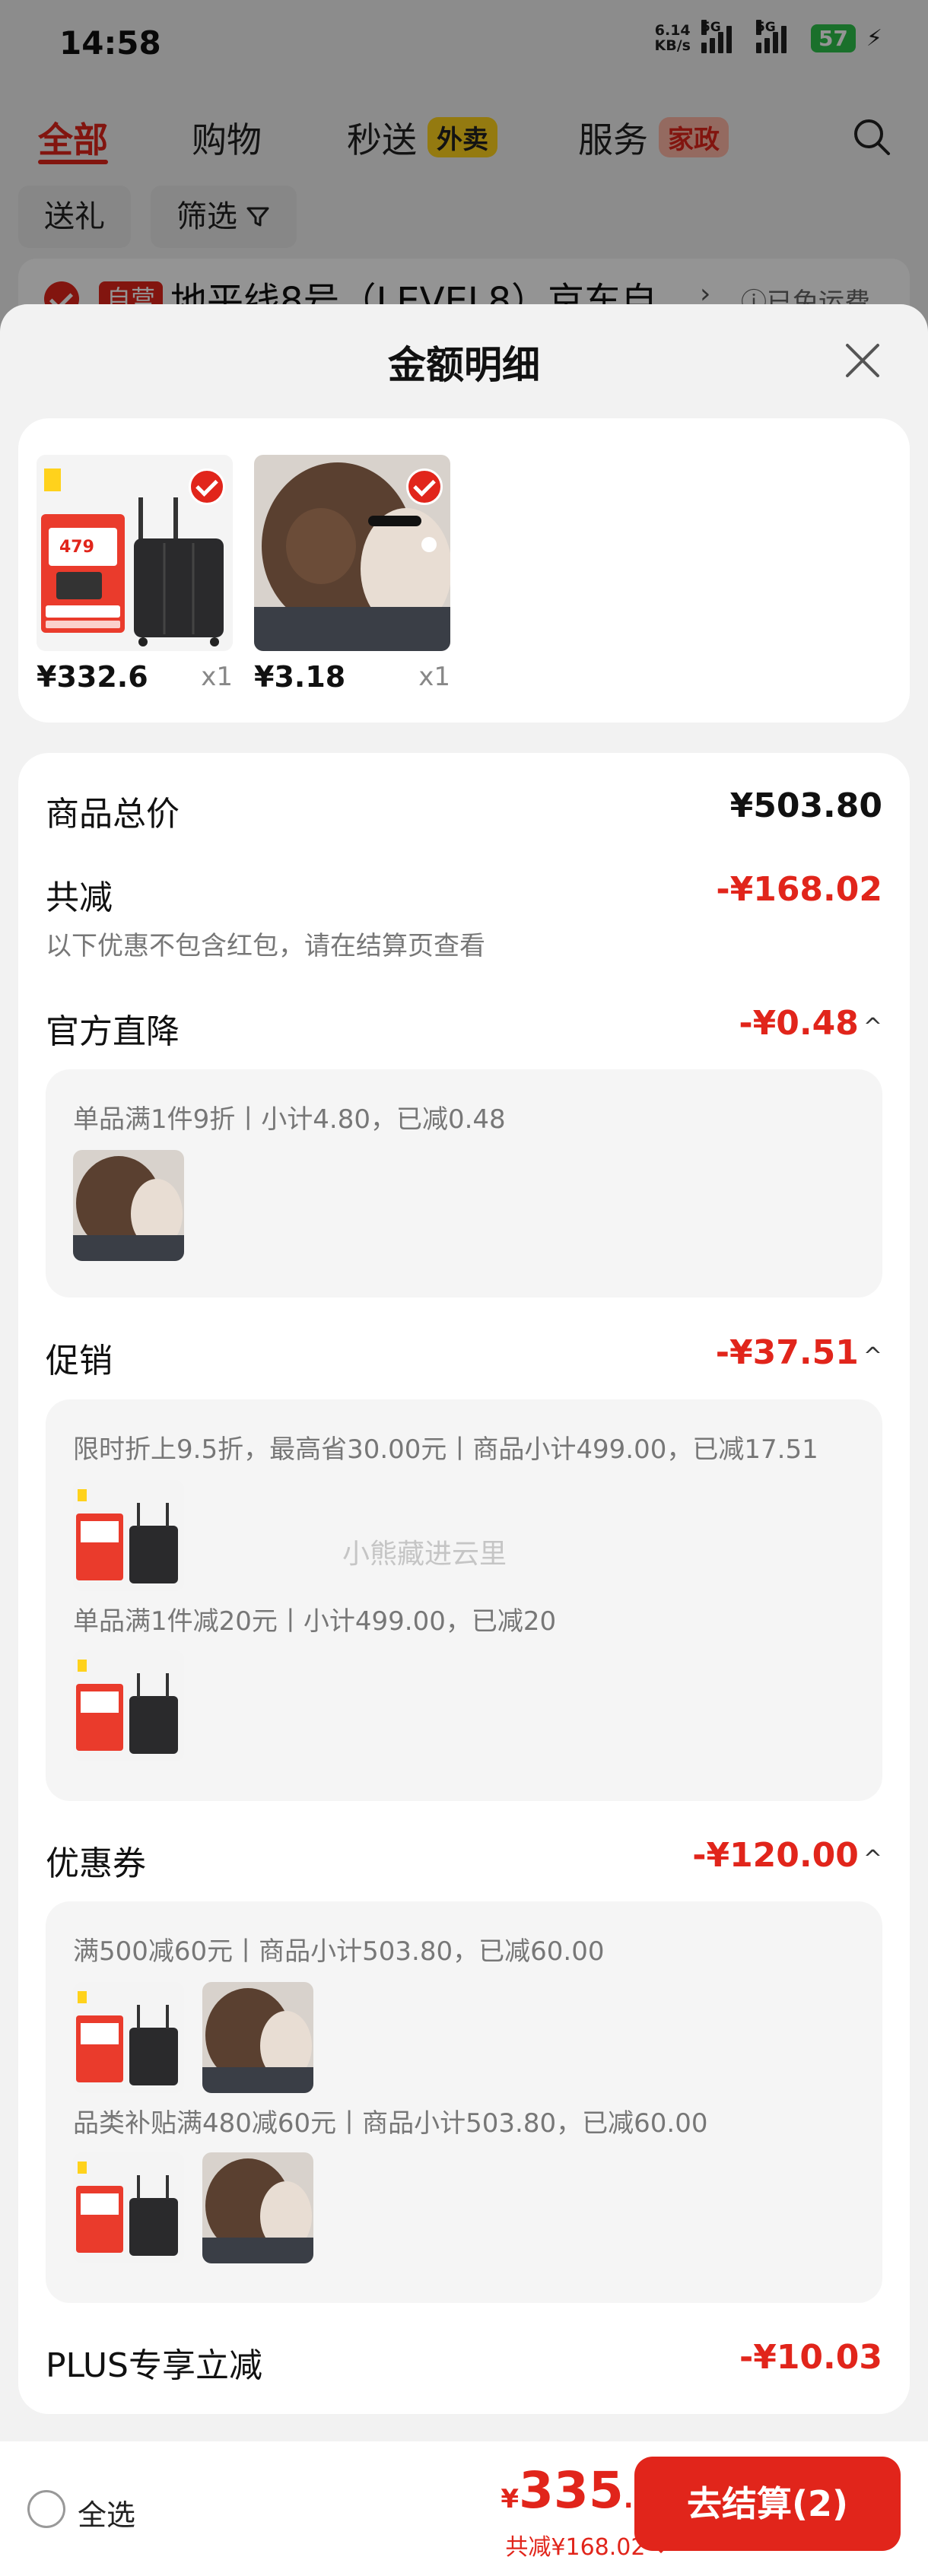 The height and width of the screenshot is (2576, 928). Describe the element at coordinates (510, 2499) in the screenshot. I see `price-symbol: ¥` at that location.